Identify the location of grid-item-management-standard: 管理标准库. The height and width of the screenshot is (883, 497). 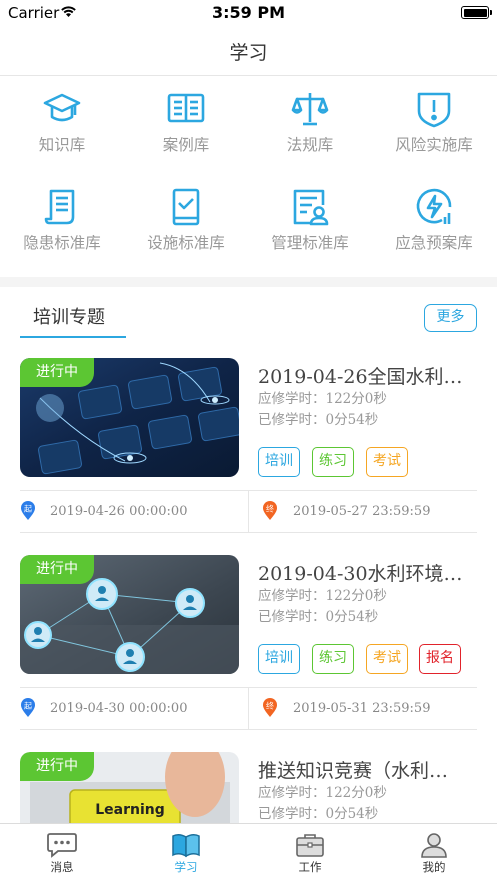
(310, 219).